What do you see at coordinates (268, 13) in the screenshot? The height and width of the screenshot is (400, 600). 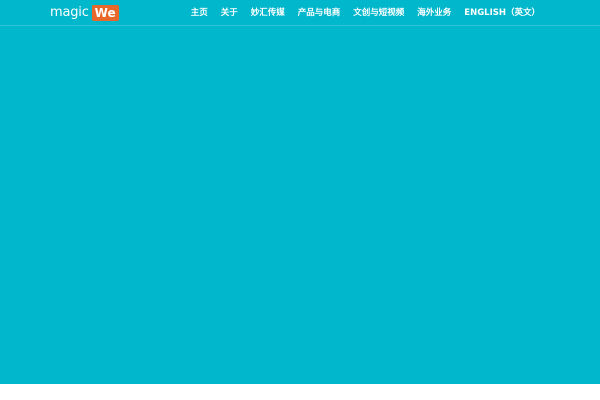 I see `nav-item-media: 妙汇传媒` at bounding box center [268, 13].